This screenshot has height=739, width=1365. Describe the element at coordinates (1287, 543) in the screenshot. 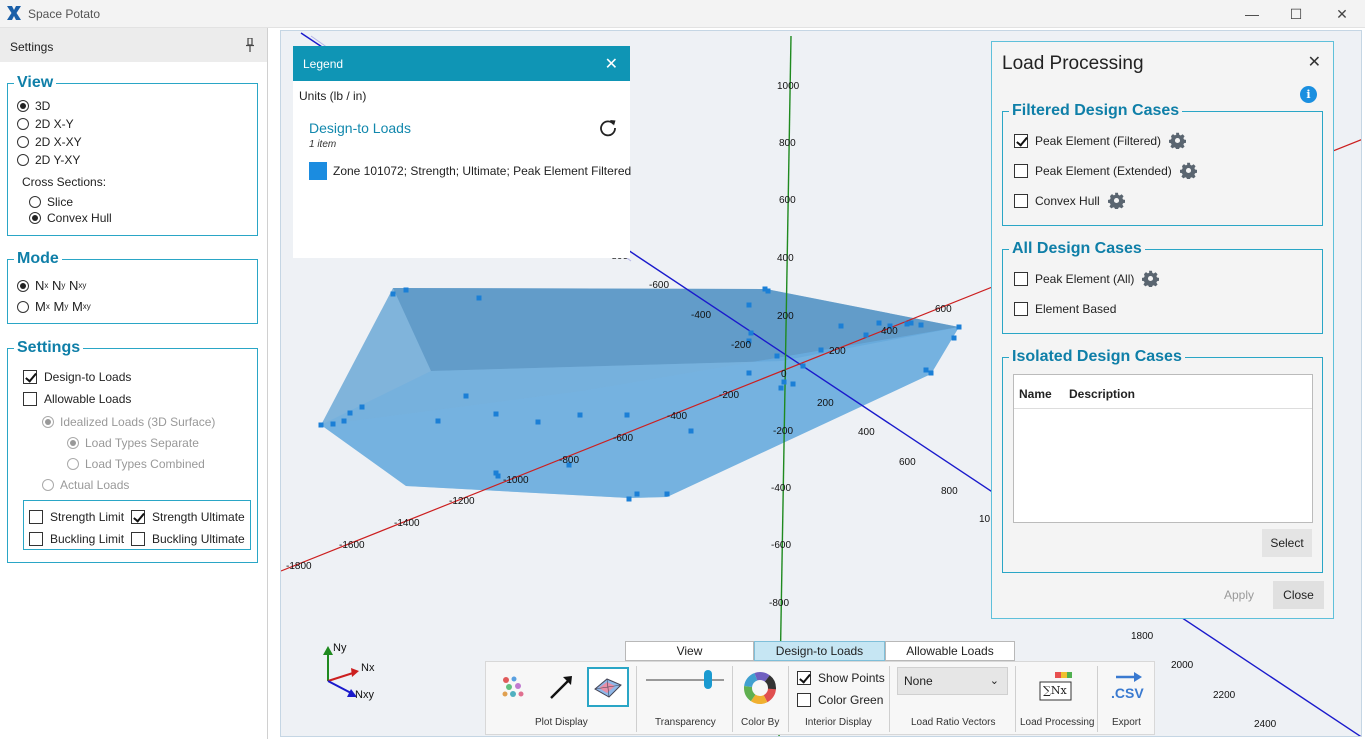

I see `select-button: Select` at that location.